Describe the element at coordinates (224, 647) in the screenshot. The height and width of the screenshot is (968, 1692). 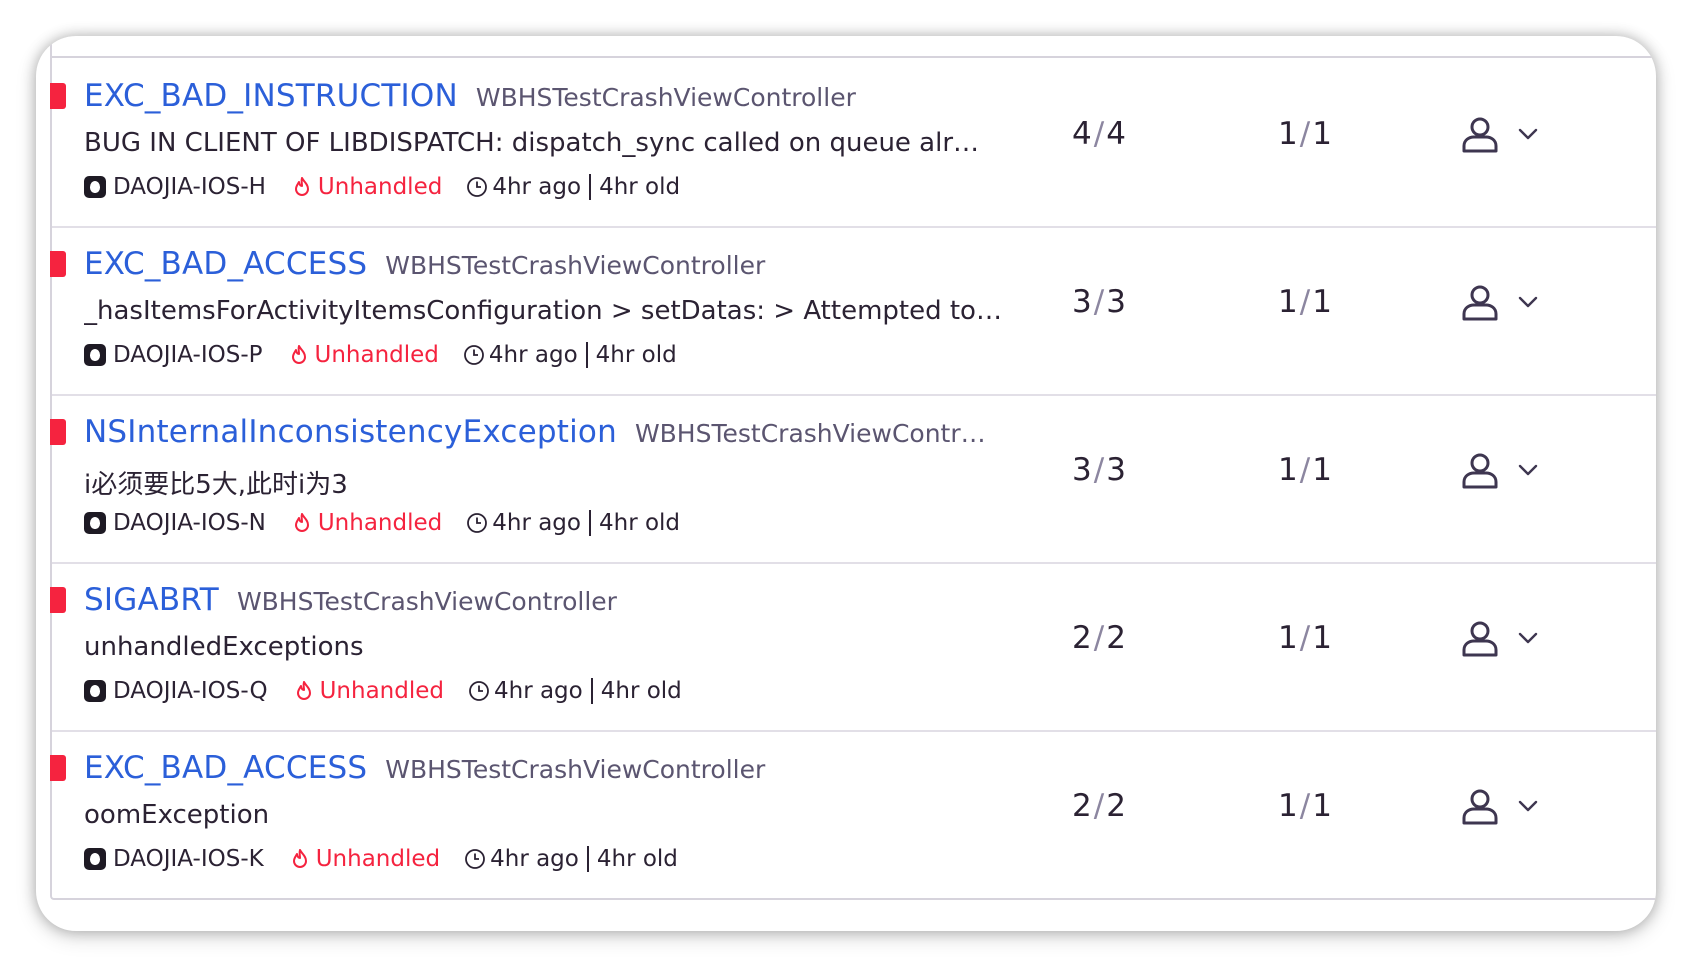
I see `issue-message: unhandledExceptions` at that location.